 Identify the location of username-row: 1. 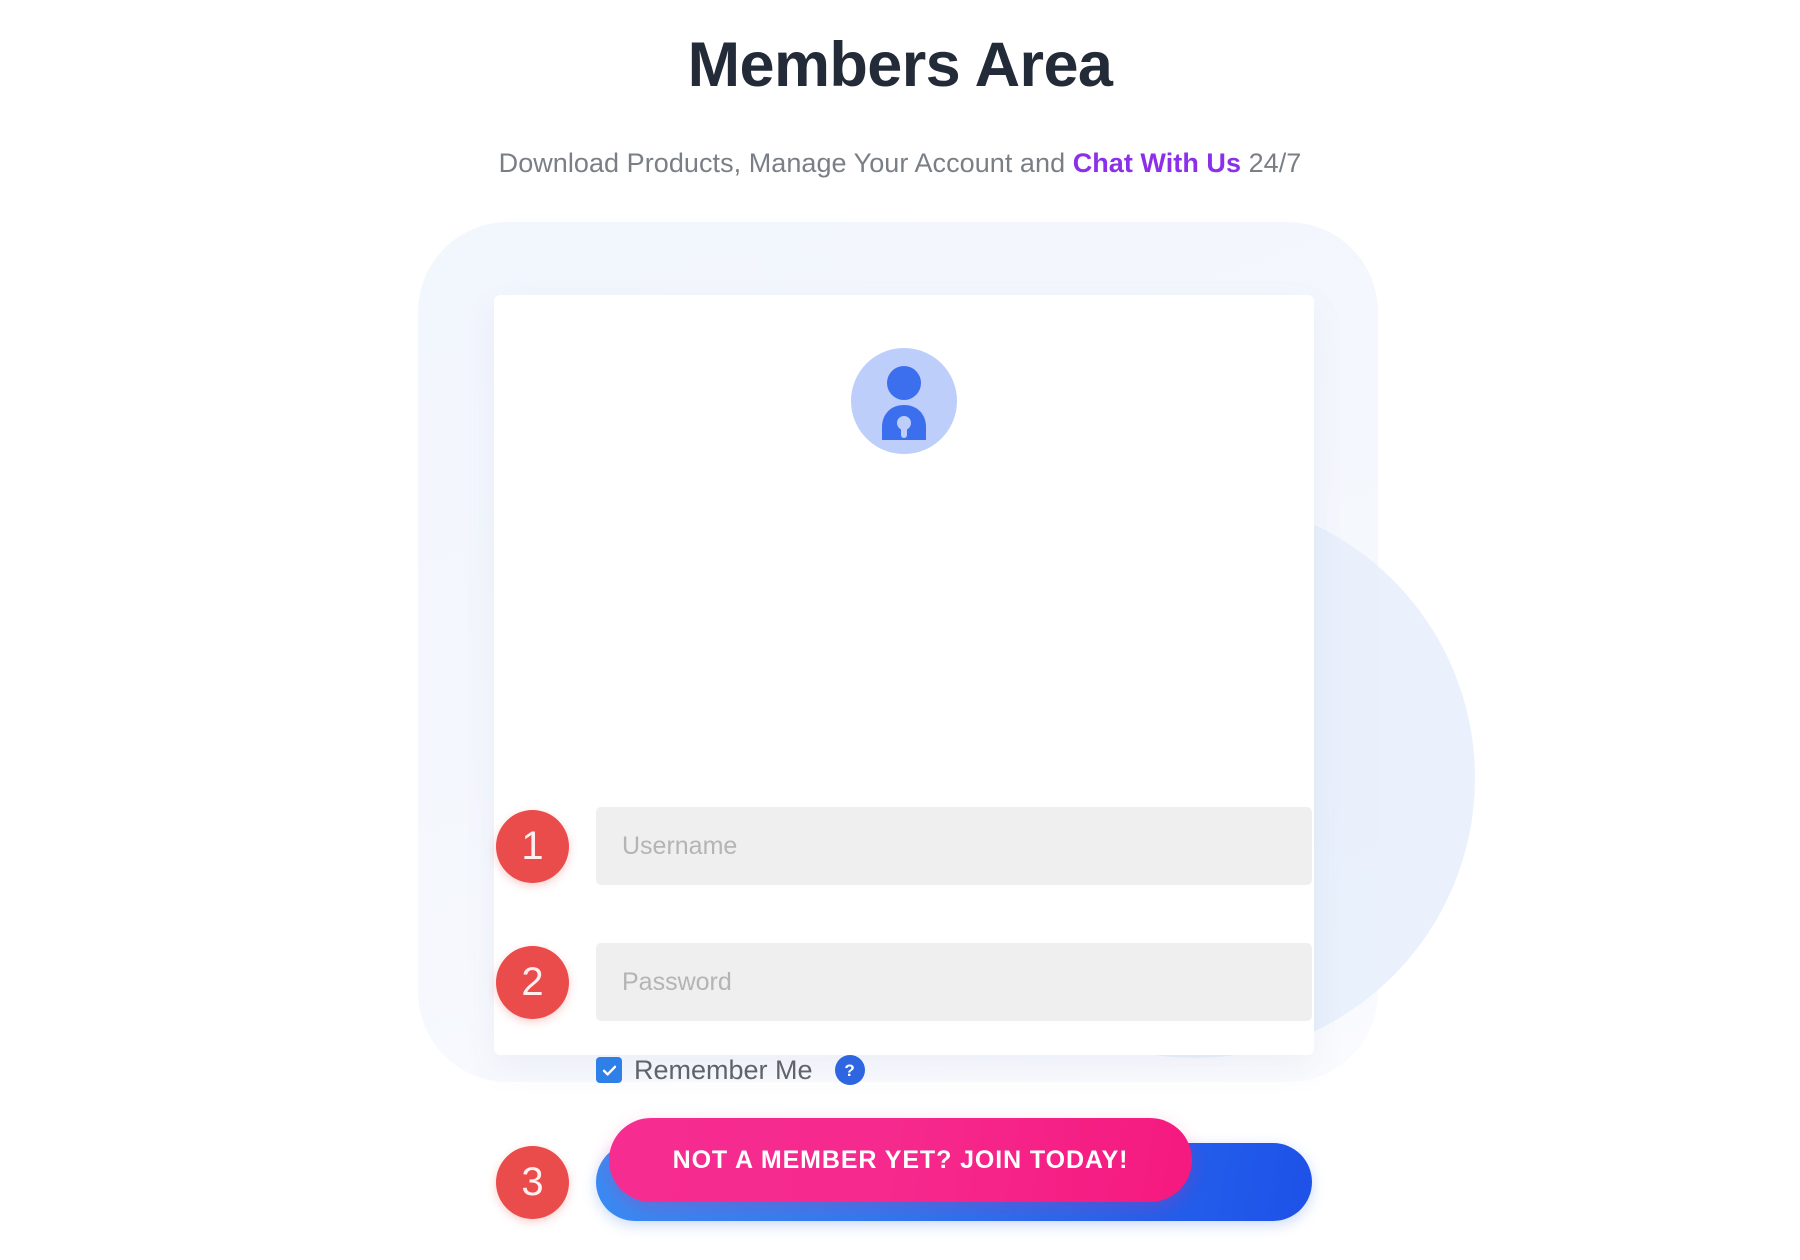
(904, 846).